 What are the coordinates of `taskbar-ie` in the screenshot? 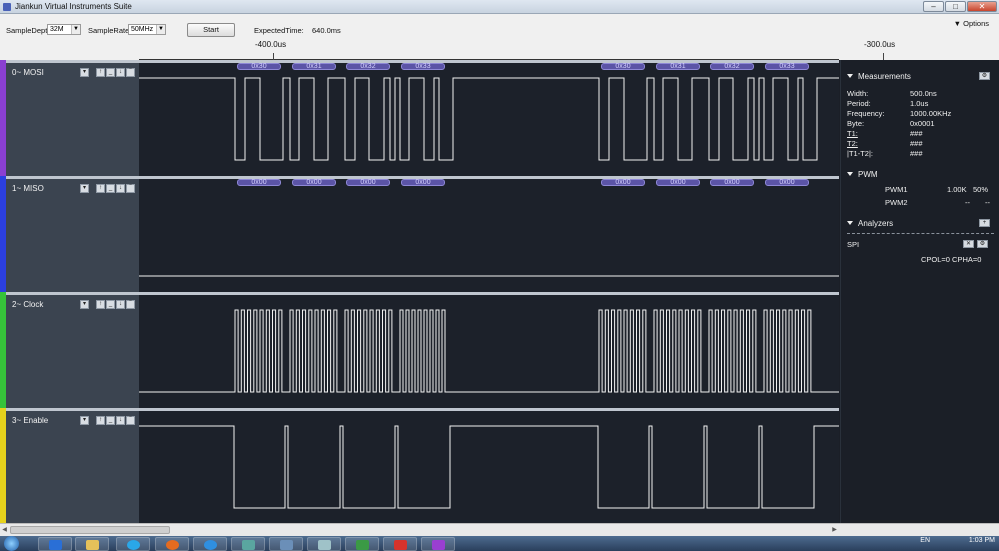 It's located at (210, 544).